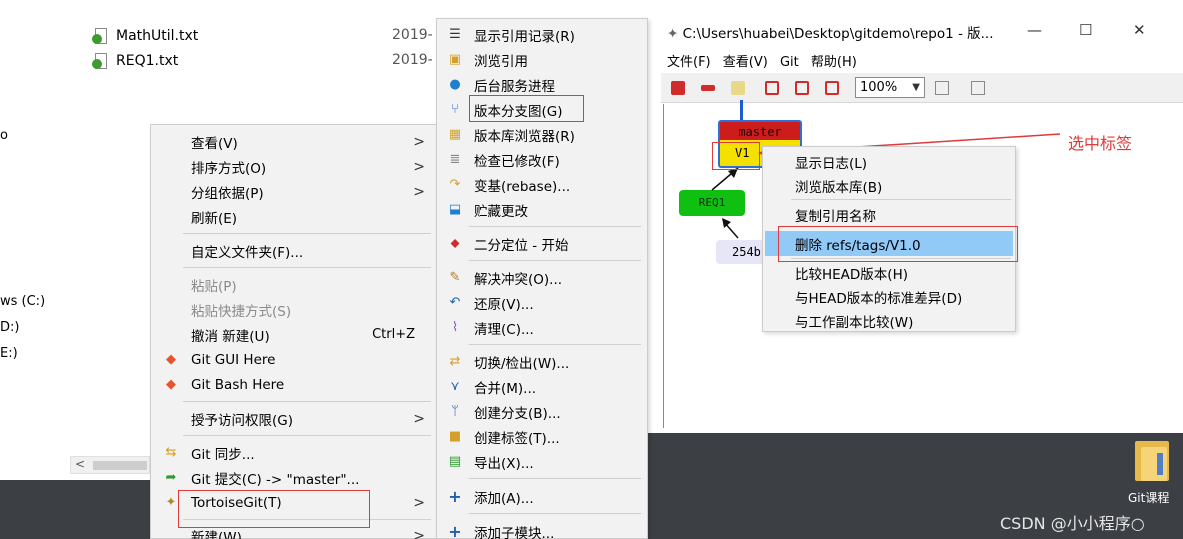 This screenshot has height=539, width=1183. What do you see at coordinates (741, 110) in the screenshot?
I see `graph-edge` at bounding box center [741, 110].